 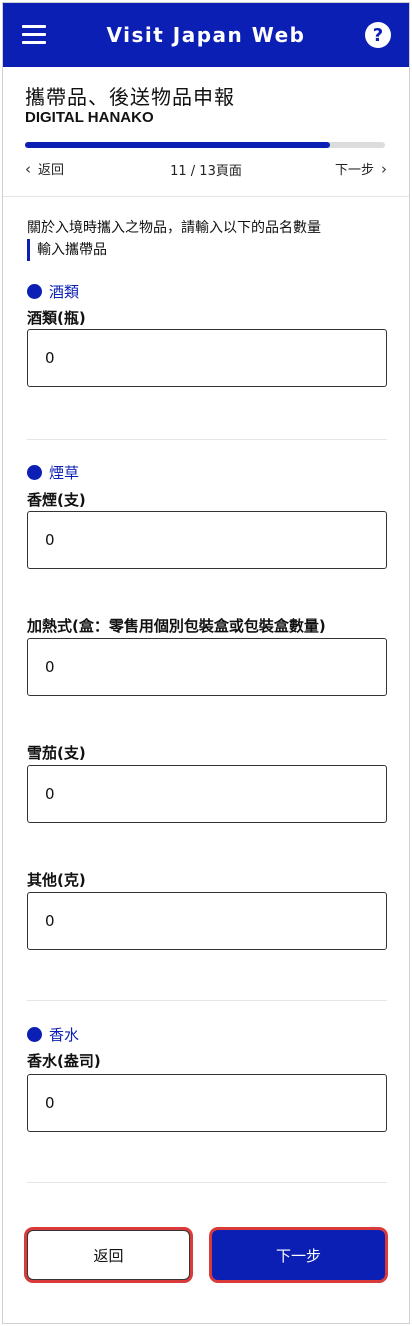 I want to click on app-title: Visit Japan Web, so click(x=206, y=35).